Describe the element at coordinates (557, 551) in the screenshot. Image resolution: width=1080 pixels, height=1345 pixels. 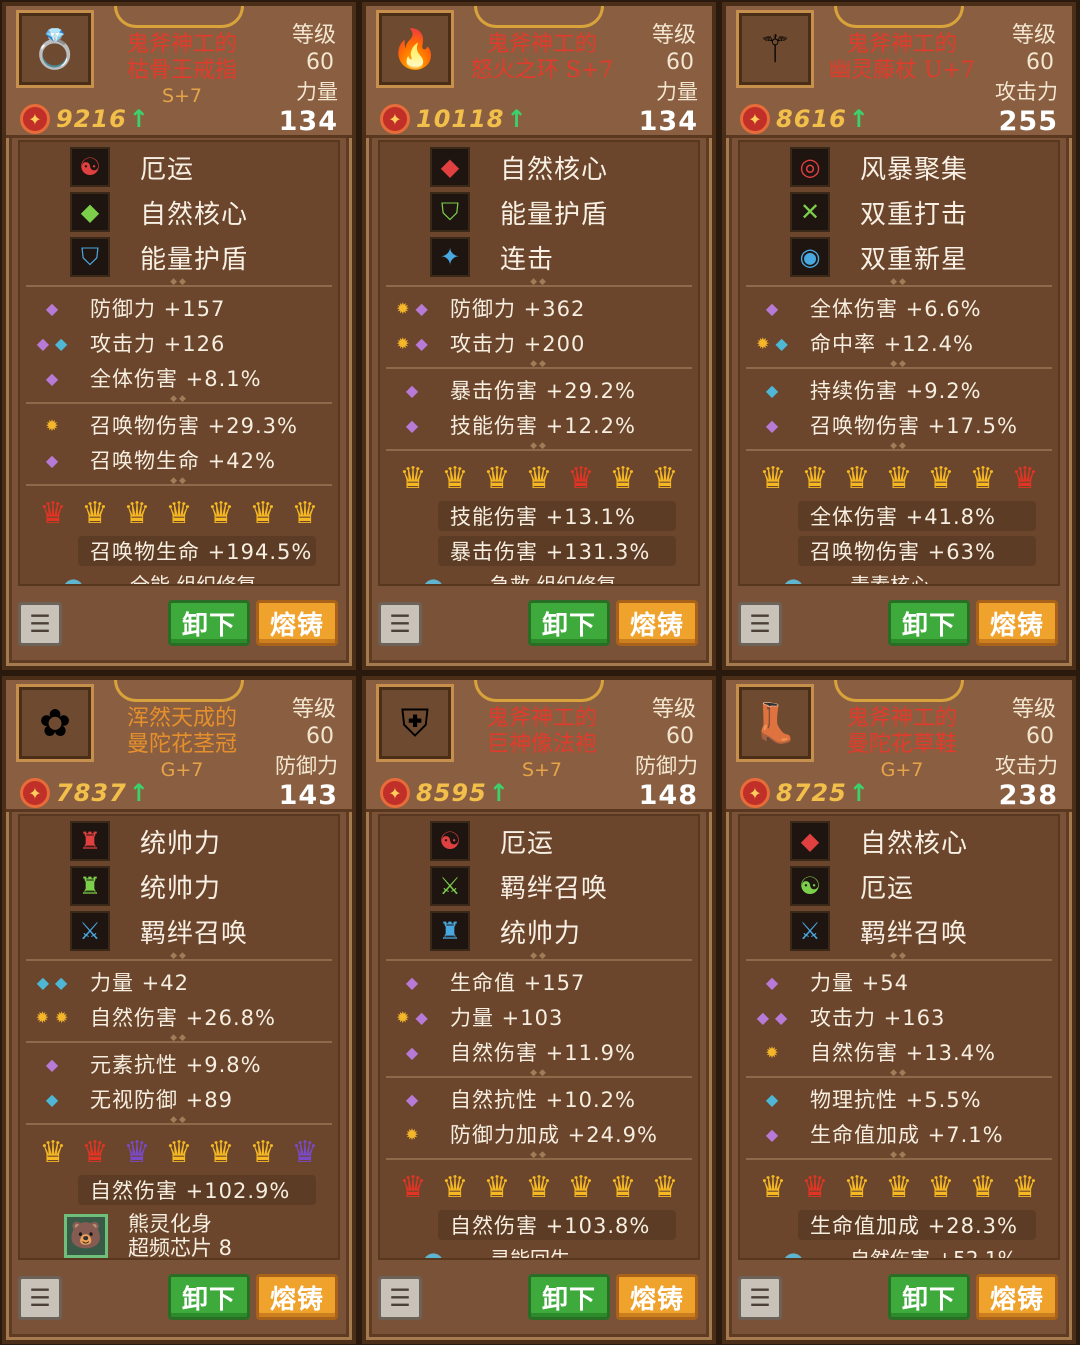
I see `bonus-stat: 暴击伤害 +131.3%` at that location.